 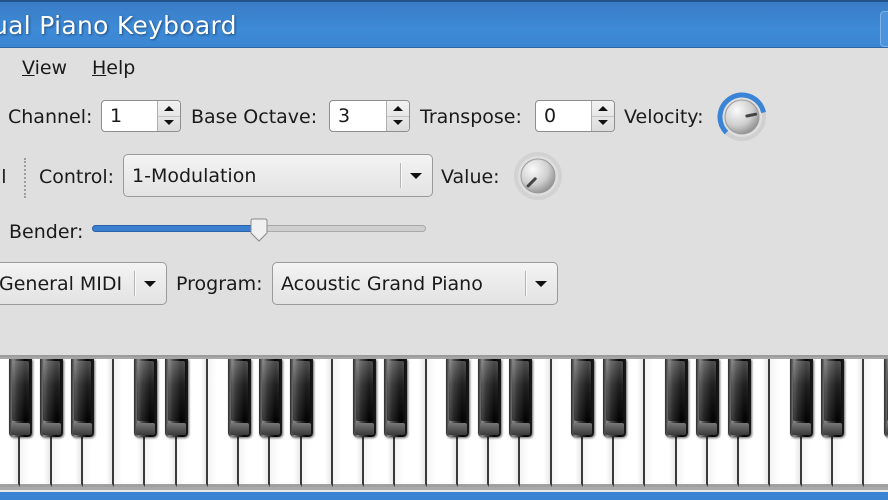 I want to click on program-combobox: Acoustic Grand Piano, so click(x=415, y=283).